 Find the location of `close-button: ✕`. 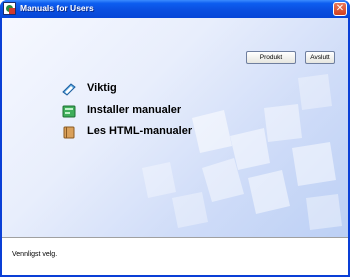

close-button: ✕ is located at coordinates (340, 9).